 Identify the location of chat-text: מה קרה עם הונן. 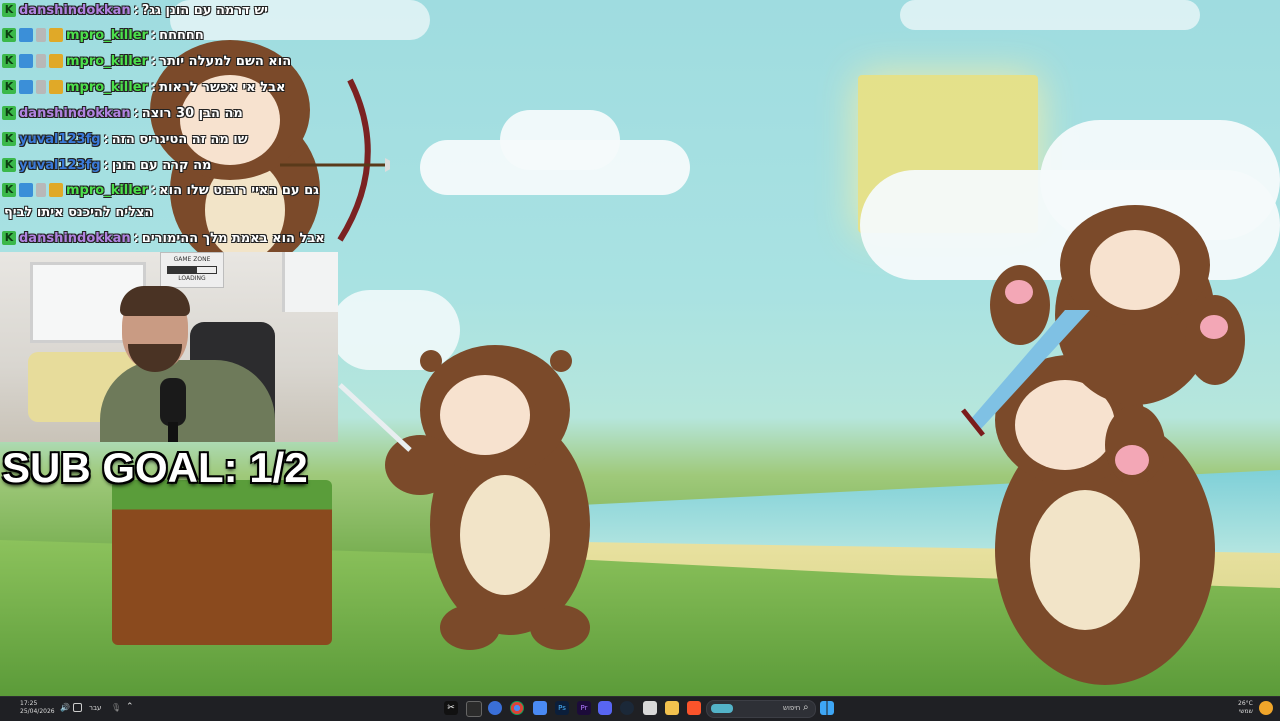
(161, 165).